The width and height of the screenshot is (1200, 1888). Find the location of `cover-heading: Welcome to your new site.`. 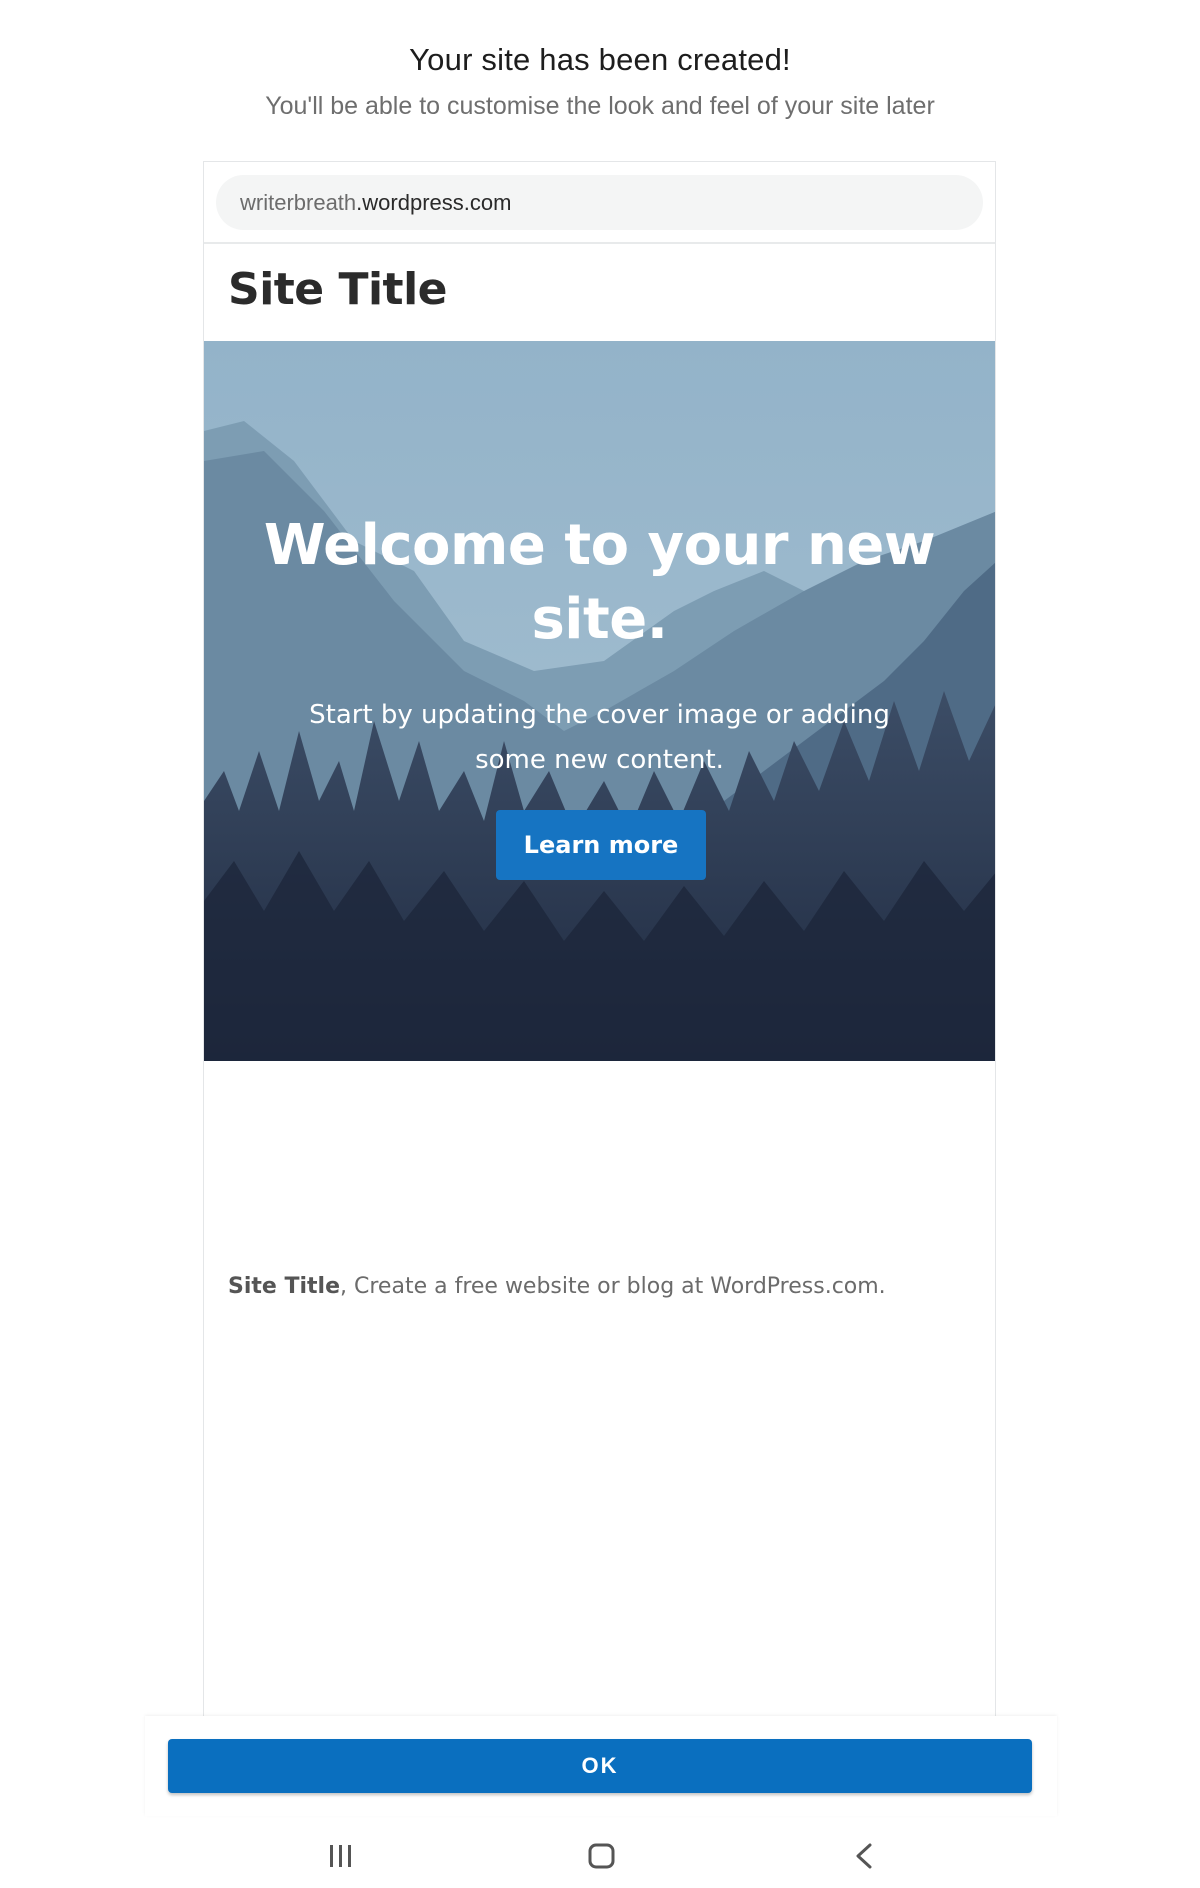

cover-heading: Welcome to your new site. is located at coordinates (599, 582).